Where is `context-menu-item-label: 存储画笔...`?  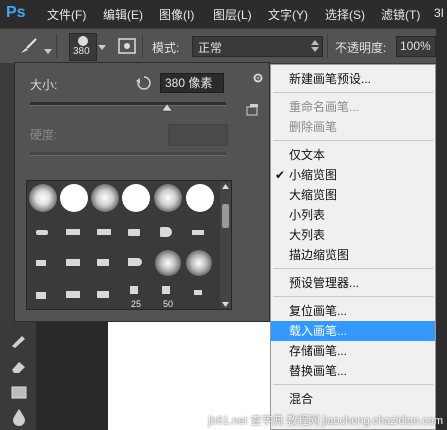
context-menu-item-label: 存储画笔... is located at coordinates (318, 351).